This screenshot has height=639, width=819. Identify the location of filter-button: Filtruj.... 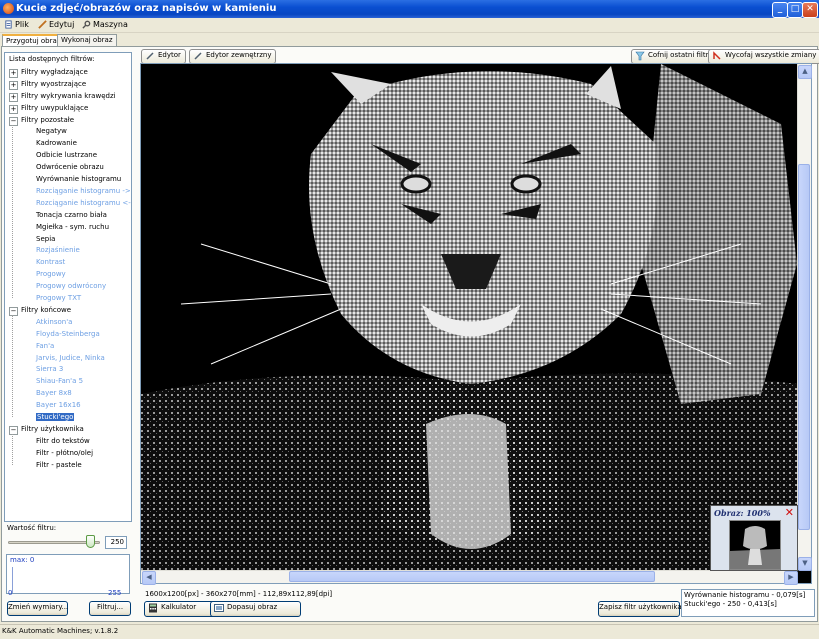
(110, 608).